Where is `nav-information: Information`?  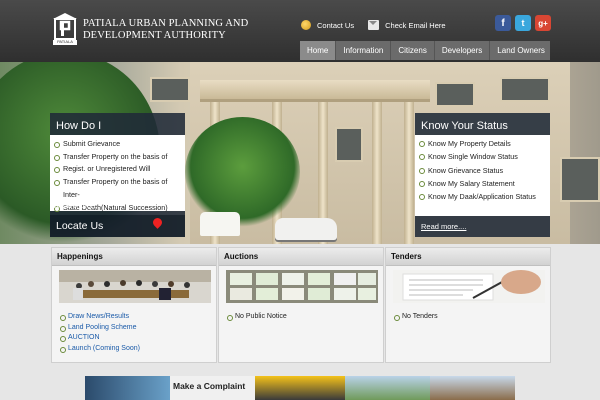 nav-information: Information is located at coordinates (364, 50).